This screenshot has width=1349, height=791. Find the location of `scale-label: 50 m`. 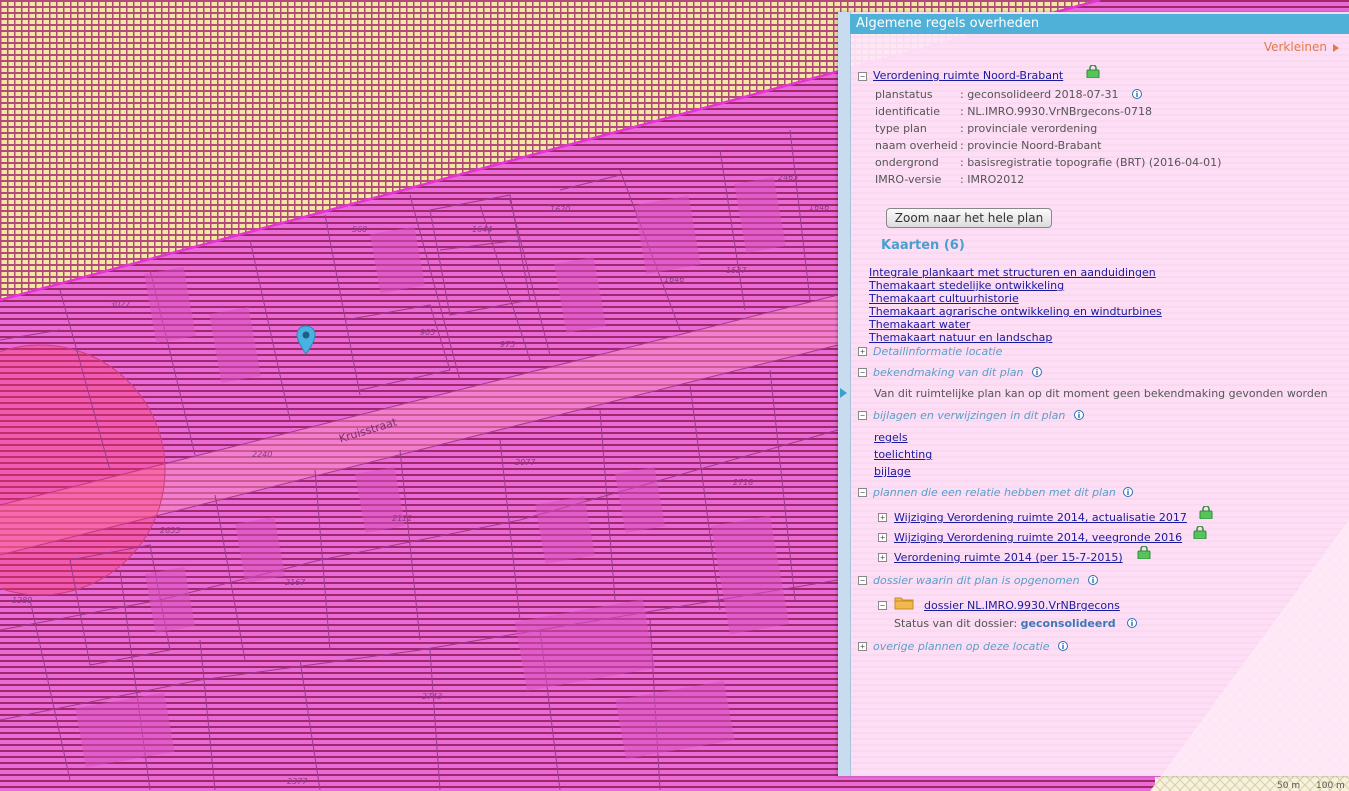

scale-label: 50 m is located at coordinates (1289, 786).